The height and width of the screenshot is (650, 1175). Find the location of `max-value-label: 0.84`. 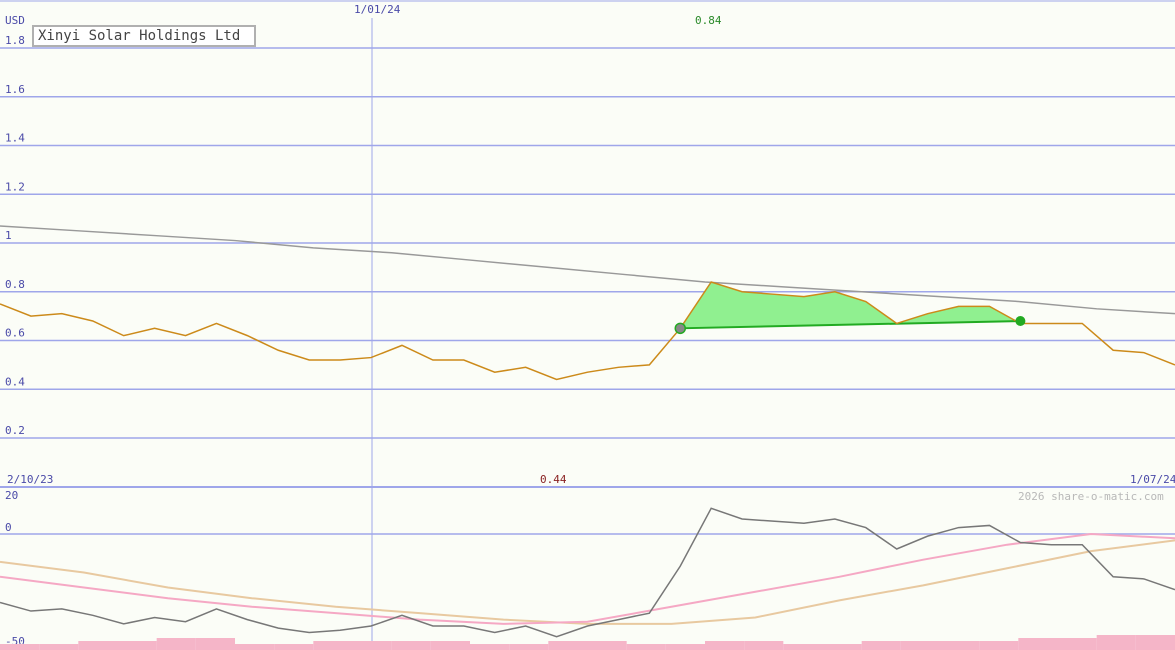

max-value-label: 0.84 is located at coordinates (708, 20).